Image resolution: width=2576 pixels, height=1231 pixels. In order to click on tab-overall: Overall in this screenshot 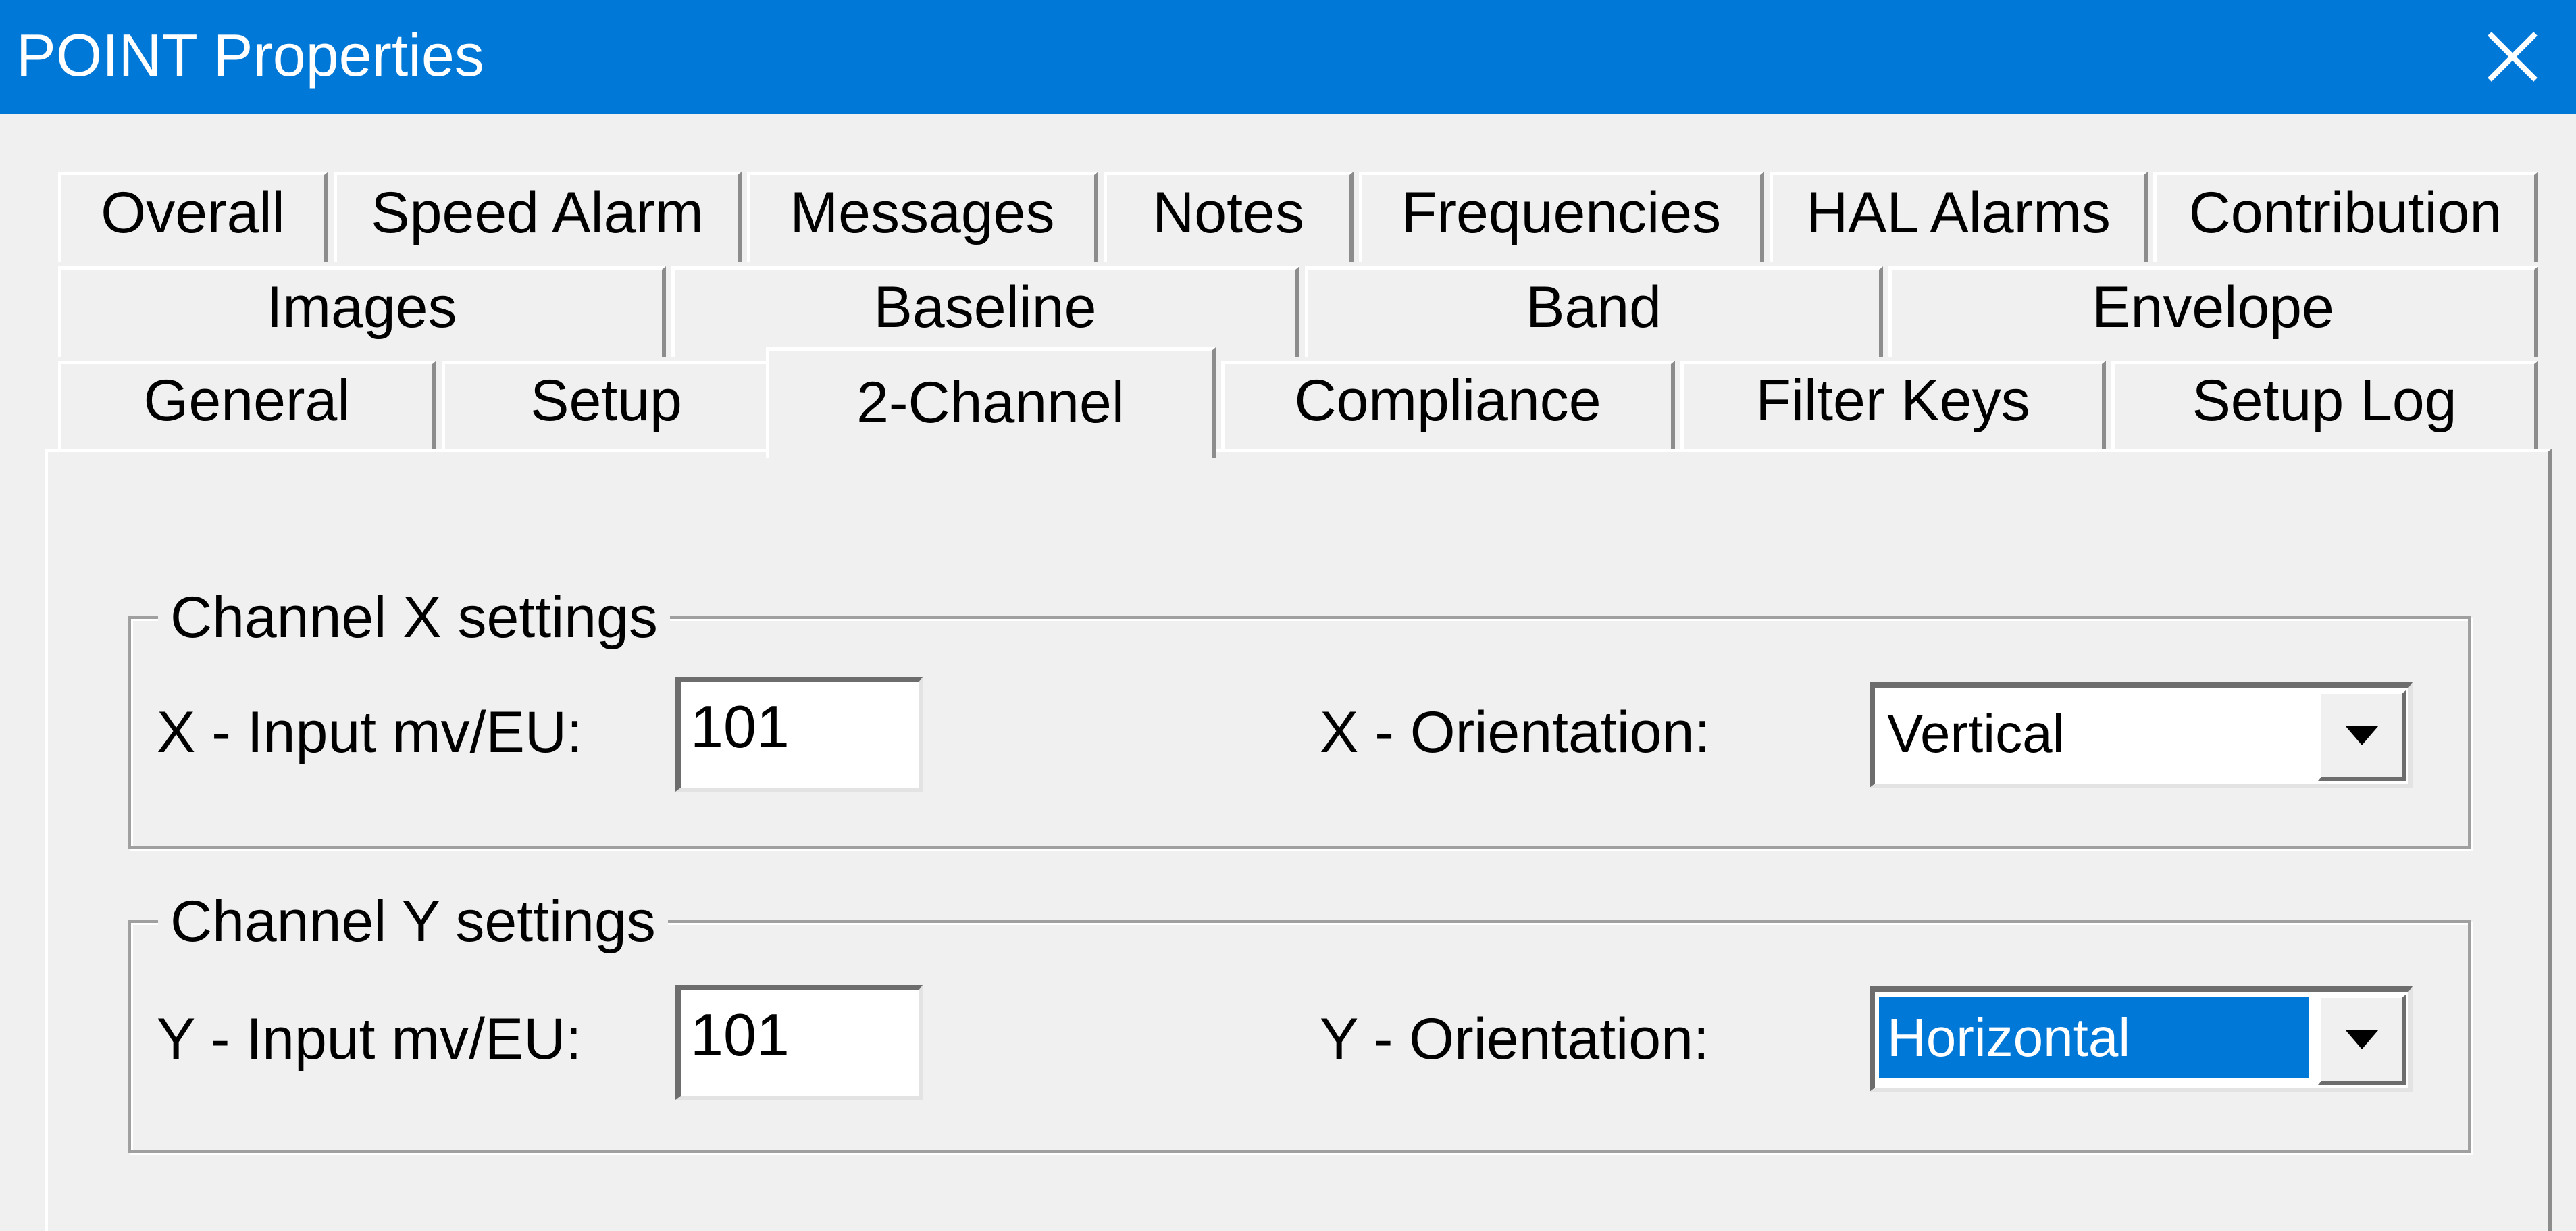, I will do `click(193, 217)`.